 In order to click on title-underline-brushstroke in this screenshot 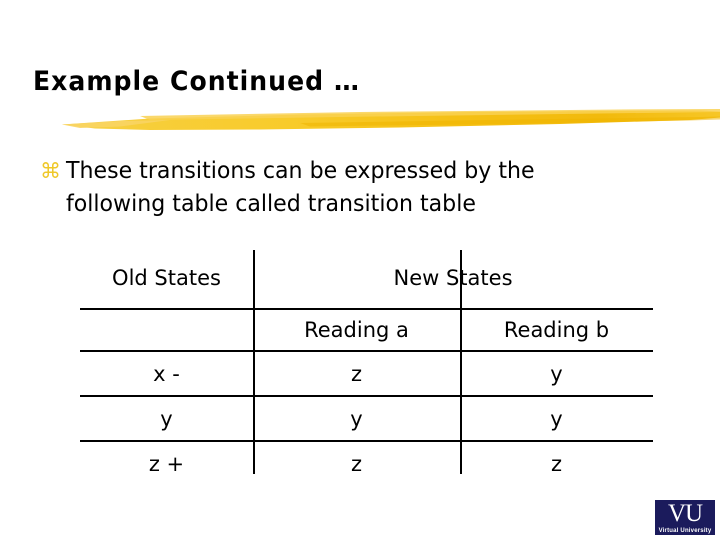, I will do `click(391, 119)`.